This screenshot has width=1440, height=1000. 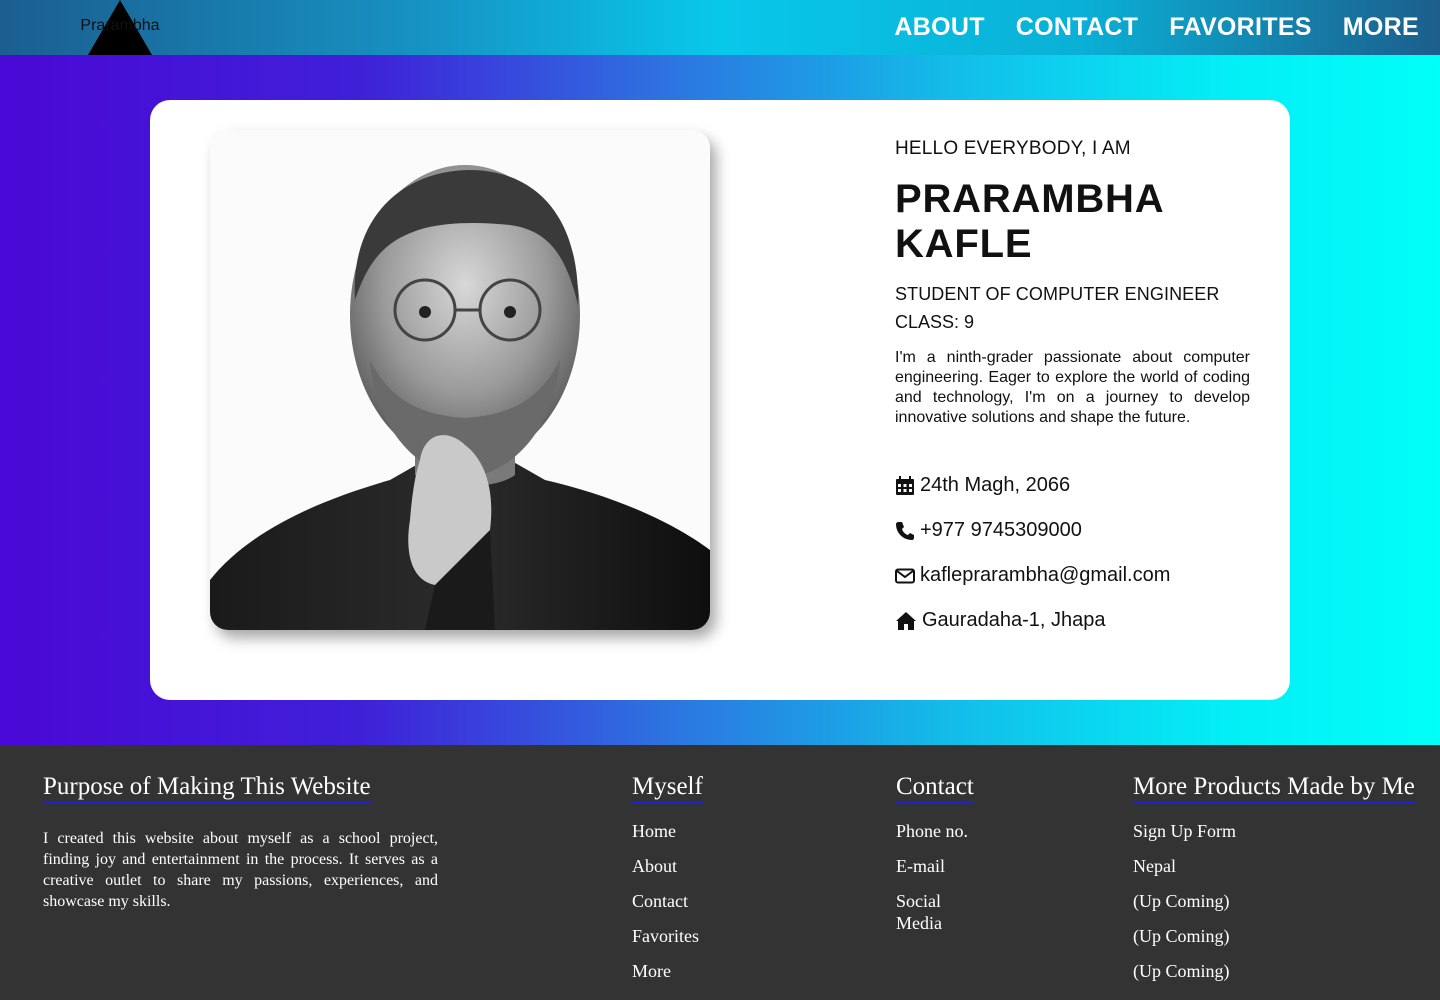 I want to click on profile-role: STUDENT OF COMPUTER ENGINEER, so click(x=1057, y=294).